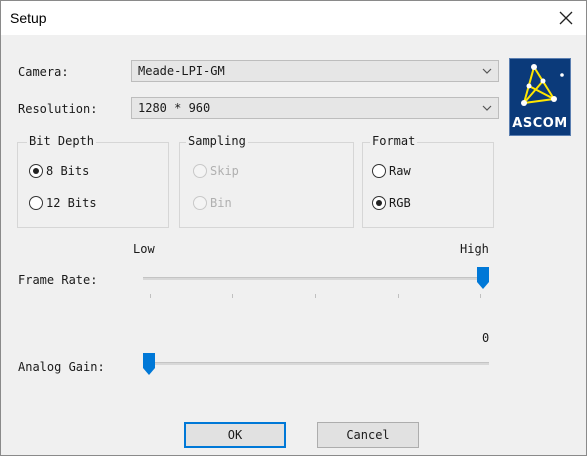 This screenshot has height=456, width=587. What do you see at coordinates (61, 367) in the screenshot?
I see `analog-gain-label: Analog Gain:` at bounding box center [61, 367].